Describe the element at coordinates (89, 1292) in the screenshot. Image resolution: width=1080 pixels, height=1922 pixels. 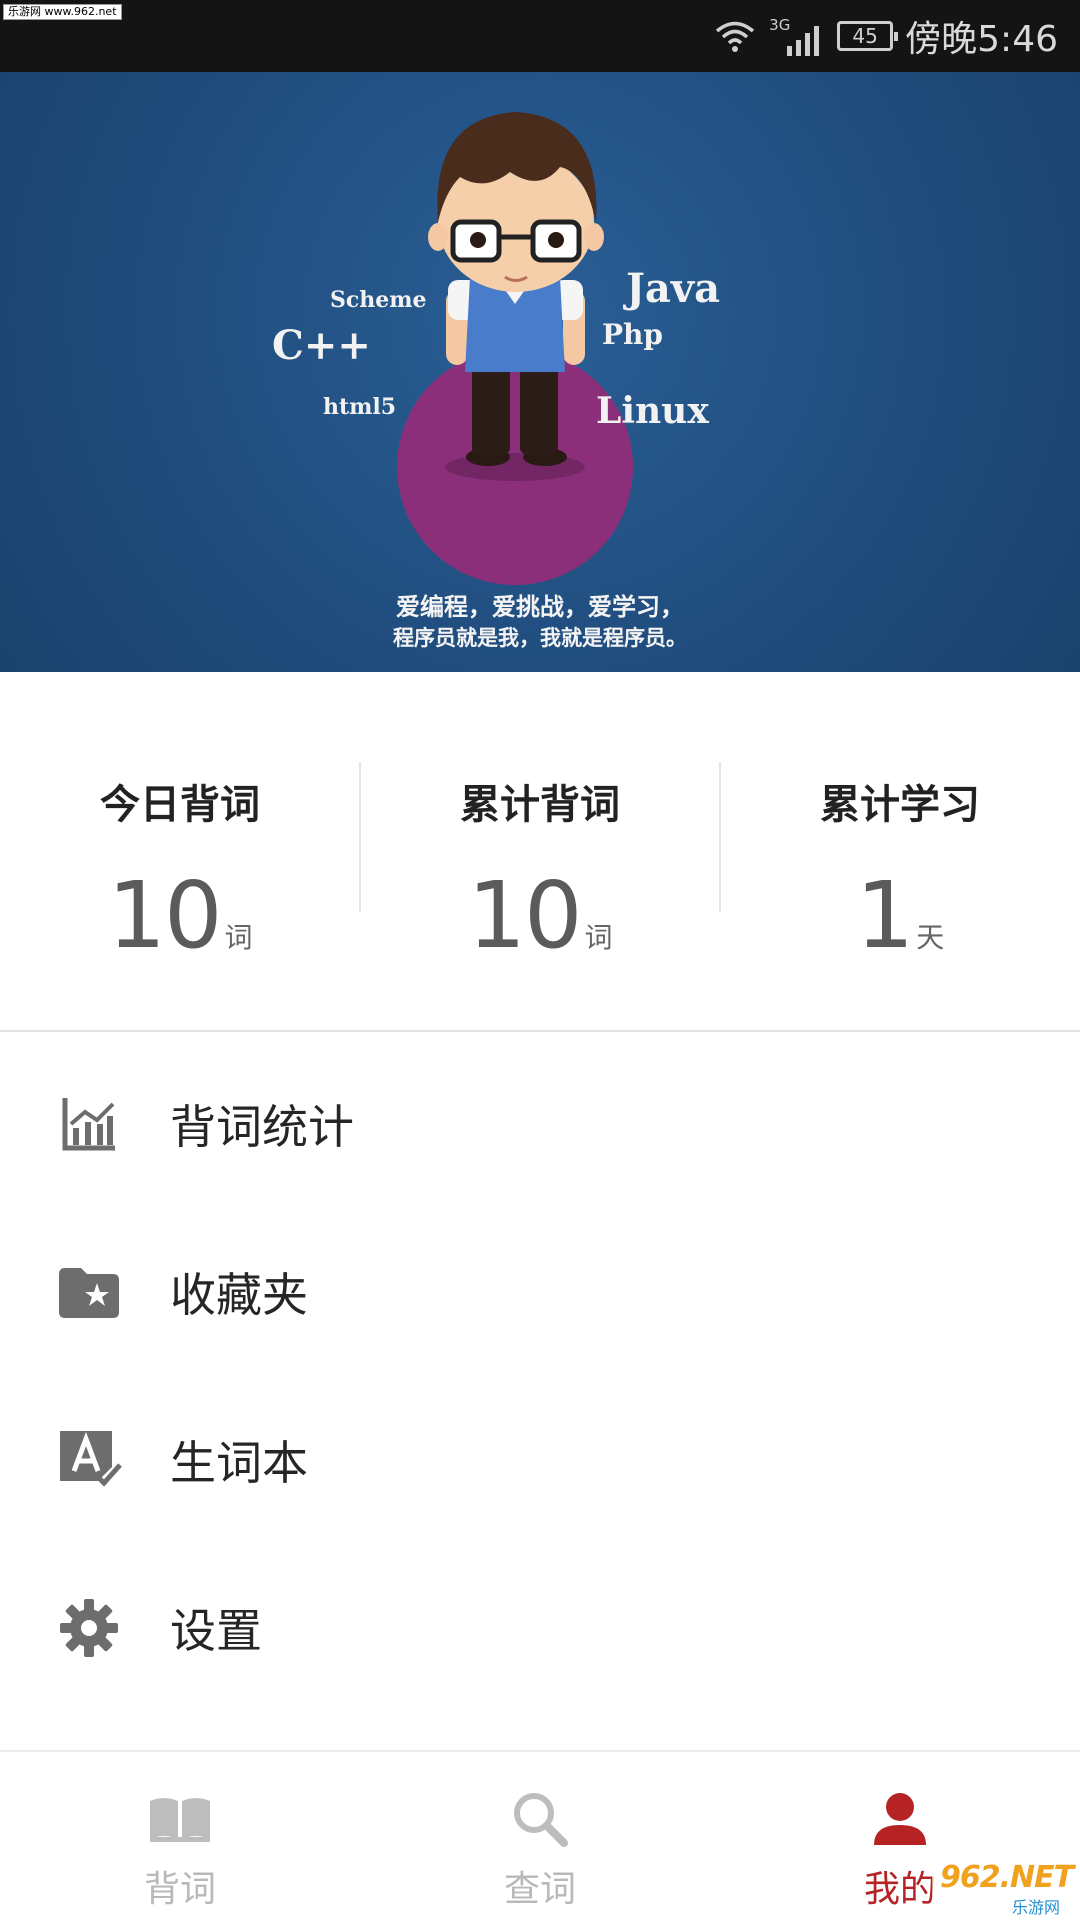
I see `folder-star-icon` at that location.